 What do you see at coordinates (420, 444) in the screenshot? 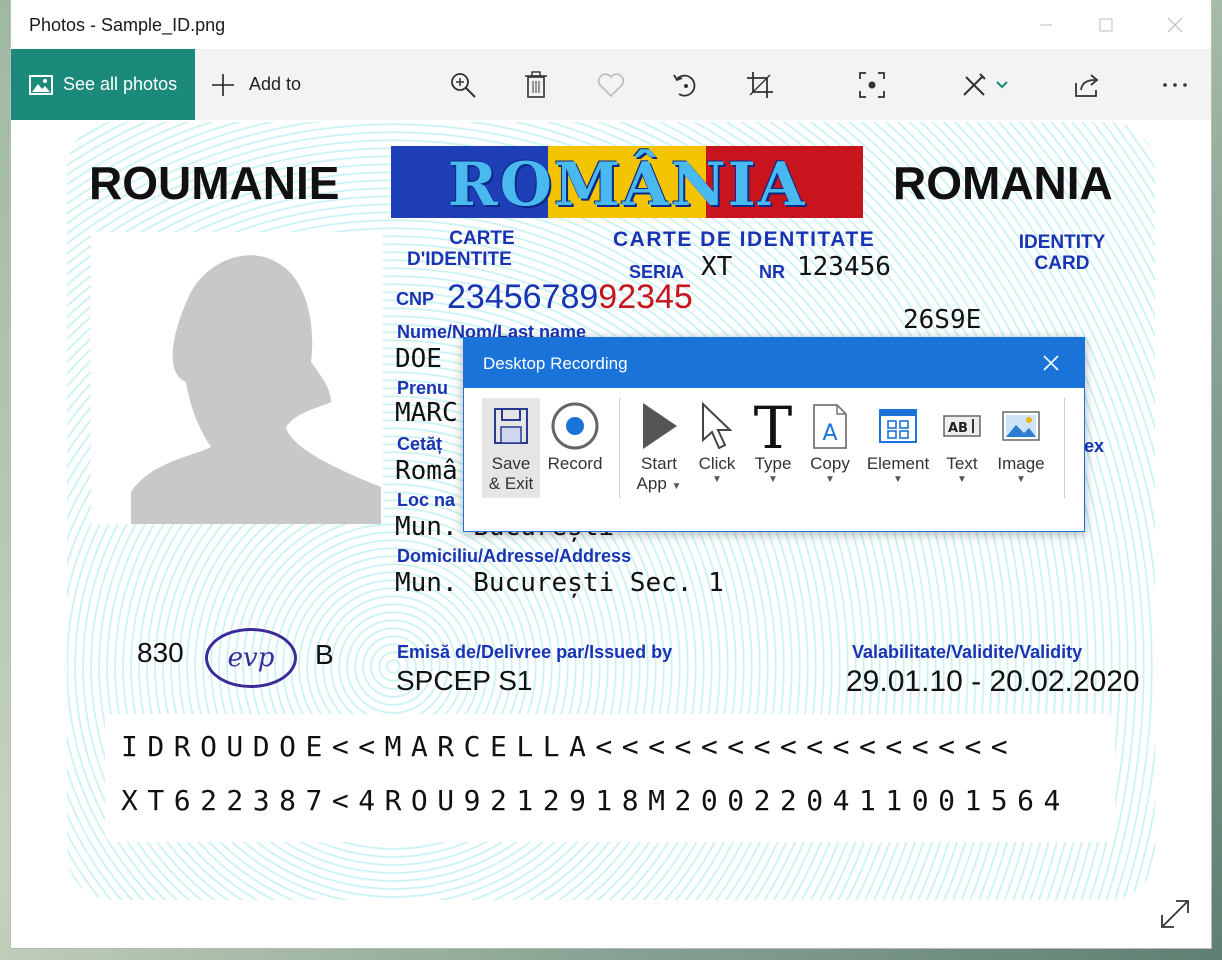
I see `citizenship-label: Cetăț` at bounding box center [420, 444].